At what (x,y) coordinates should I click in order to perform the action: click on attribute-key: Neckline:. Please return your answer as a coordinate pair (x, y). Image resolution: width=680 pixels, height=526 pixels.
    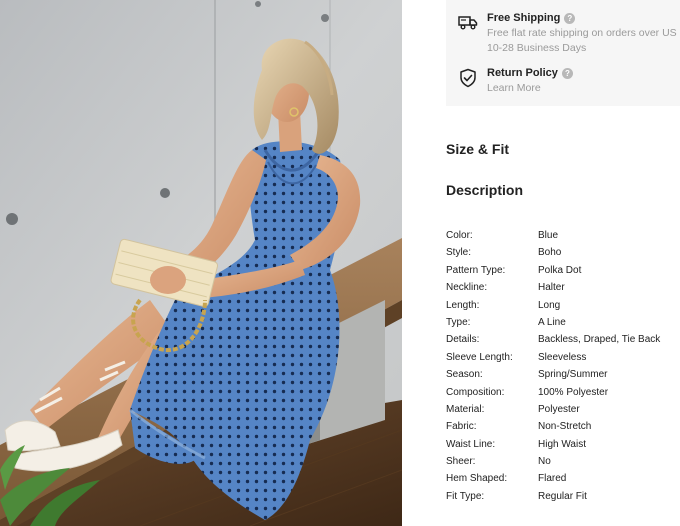
    Looking at the image, I should click on (467, 288).